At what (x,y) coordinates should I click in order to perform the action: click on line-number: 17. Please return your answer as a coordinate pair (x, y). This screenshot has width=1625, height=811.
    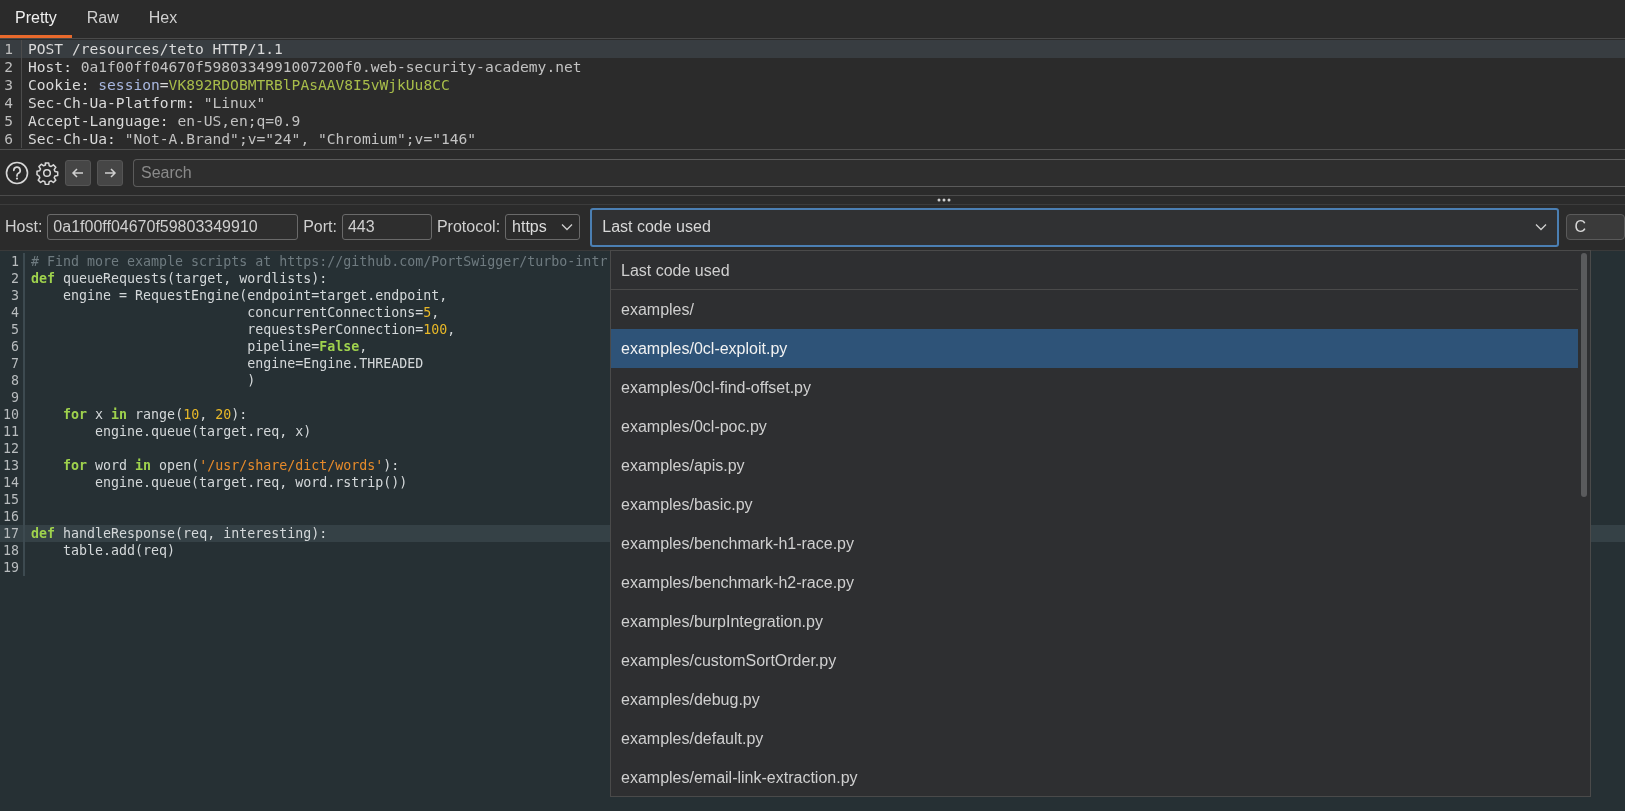
    Looking at the image, I should click on (12, 533).